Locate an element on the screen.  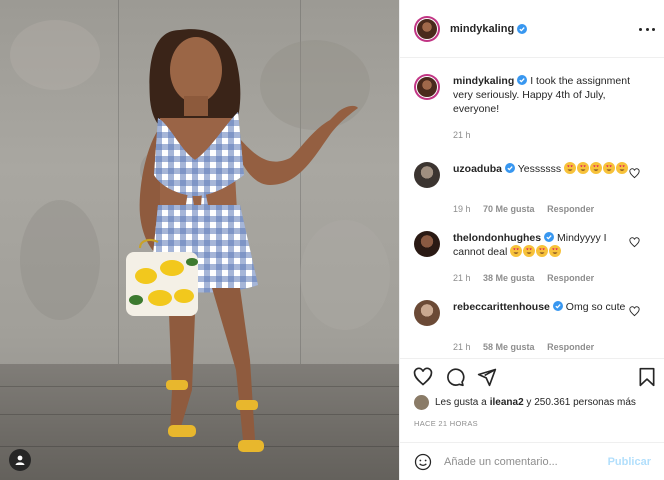
comment-meta: 21 h 58 Me gusta Responder is located at coordinates (528, 347).